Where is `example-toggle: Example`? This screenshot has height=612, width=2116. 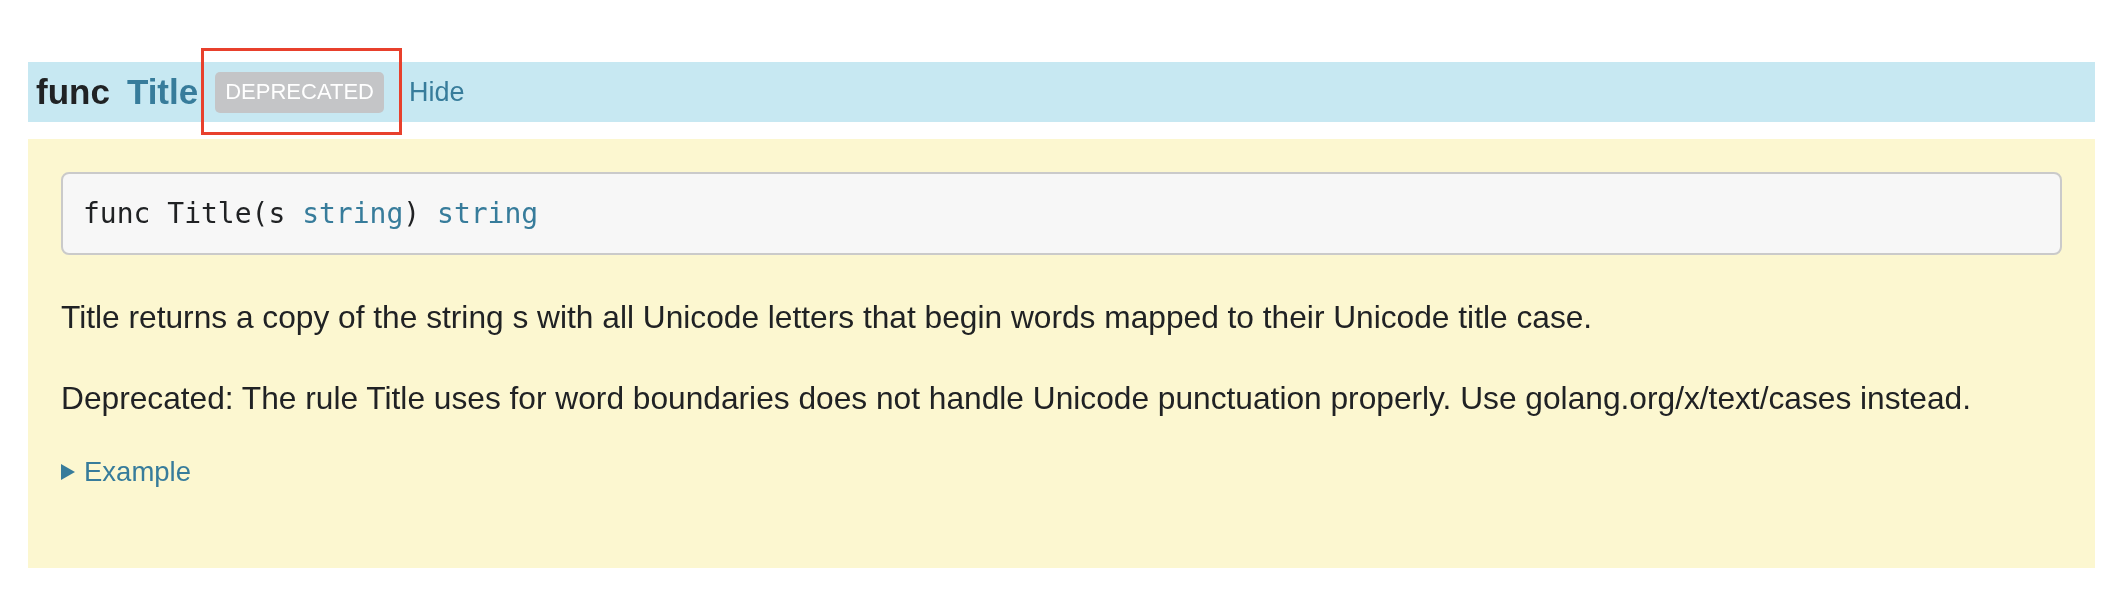
example-toggle: Example is located at coordinates (126, 471).